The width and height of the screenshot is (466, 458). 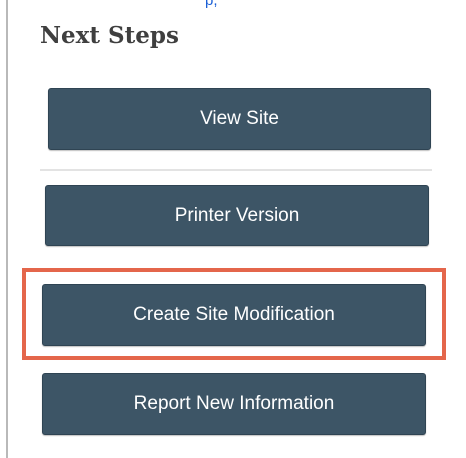 What do you see at coordinates (234, 315) in the screenshot?
I see `create-site-modification-button: Create Site Modification` at bounding box center [234, 315].